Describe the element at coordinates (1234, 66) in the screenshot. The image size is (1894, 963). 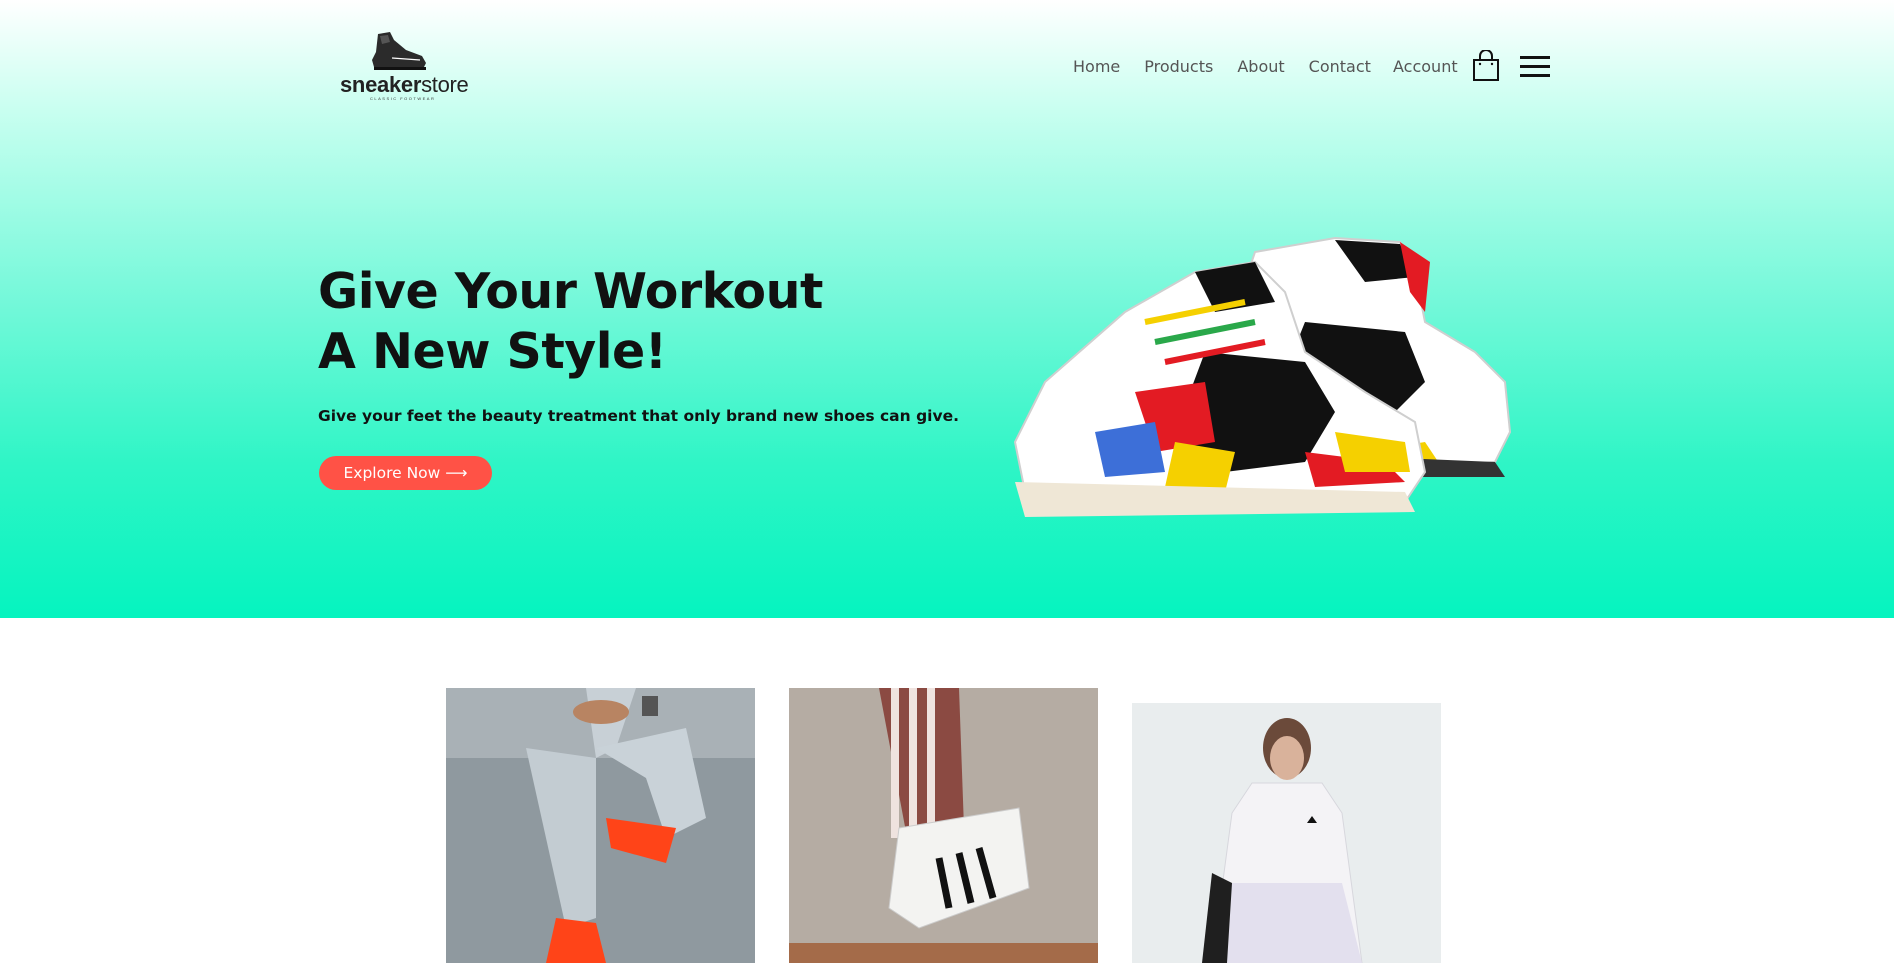
I see `main-nav: Home Products About Contact` at that location.